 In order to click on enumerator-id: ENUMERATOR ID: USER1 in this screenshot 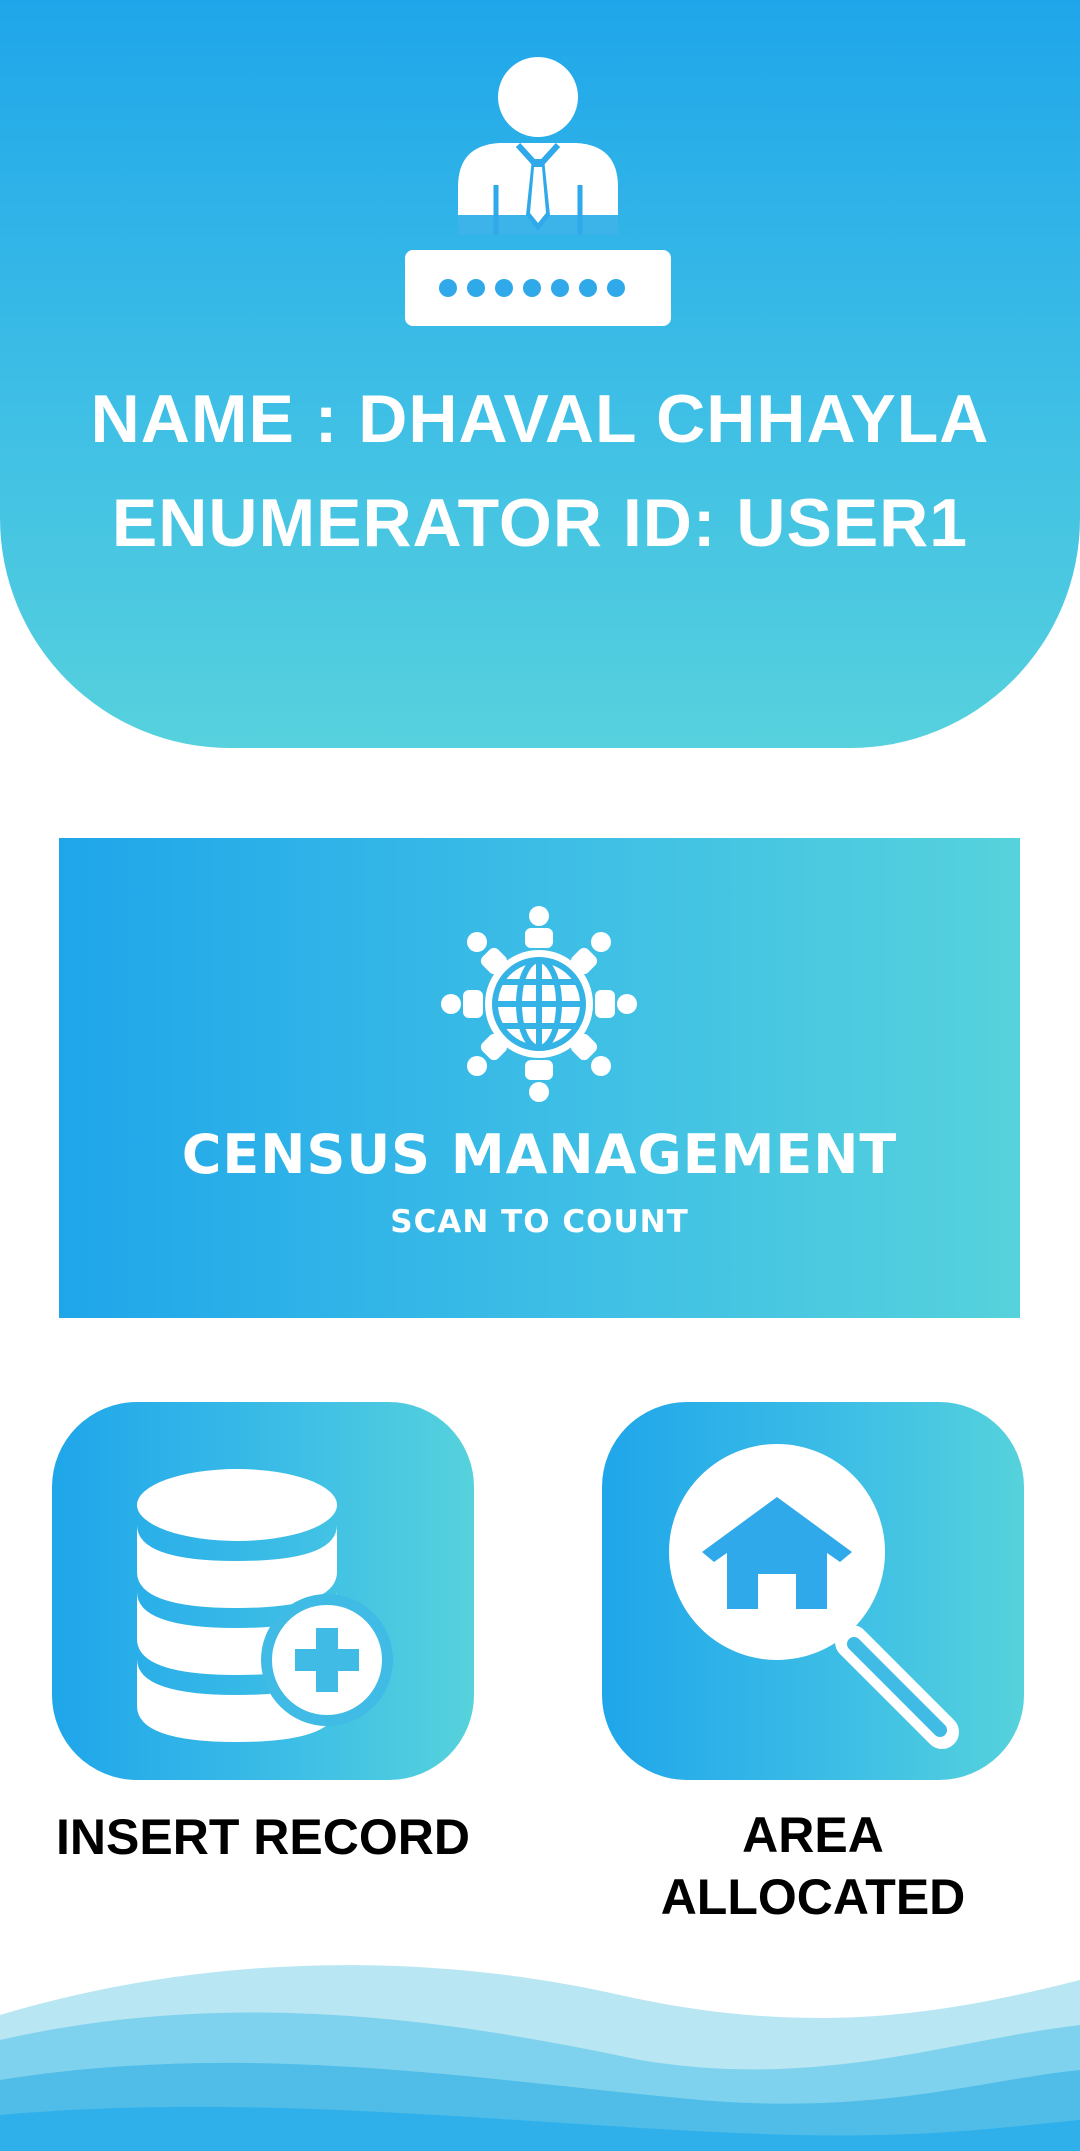, I will do `click(540, 523)`.